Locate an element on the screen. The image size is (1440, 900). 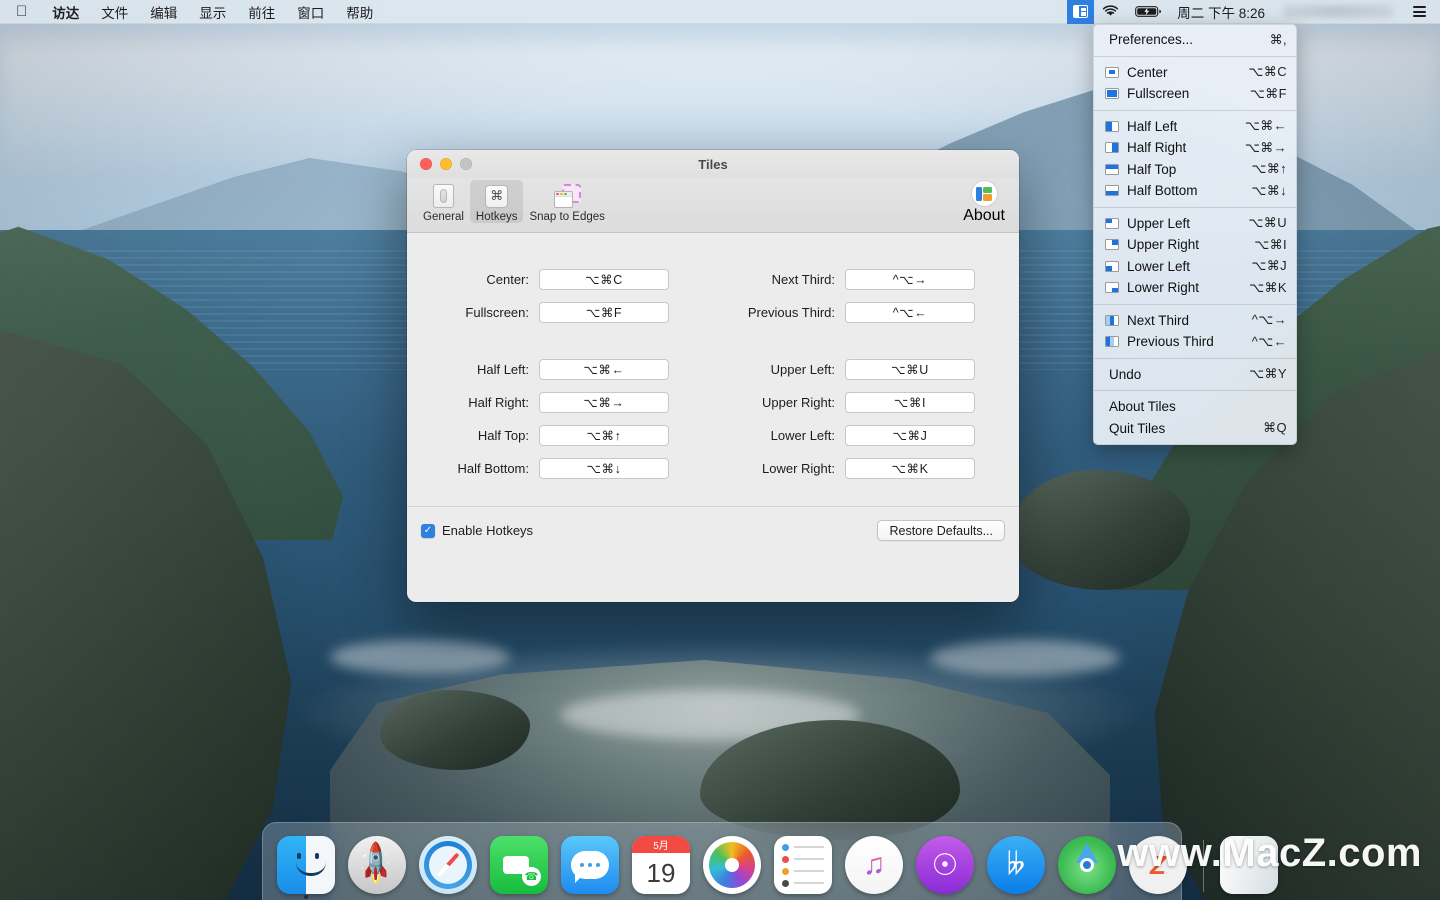
menu-item-about-tiles: About Tiles is located at coordinates (1195, 407).